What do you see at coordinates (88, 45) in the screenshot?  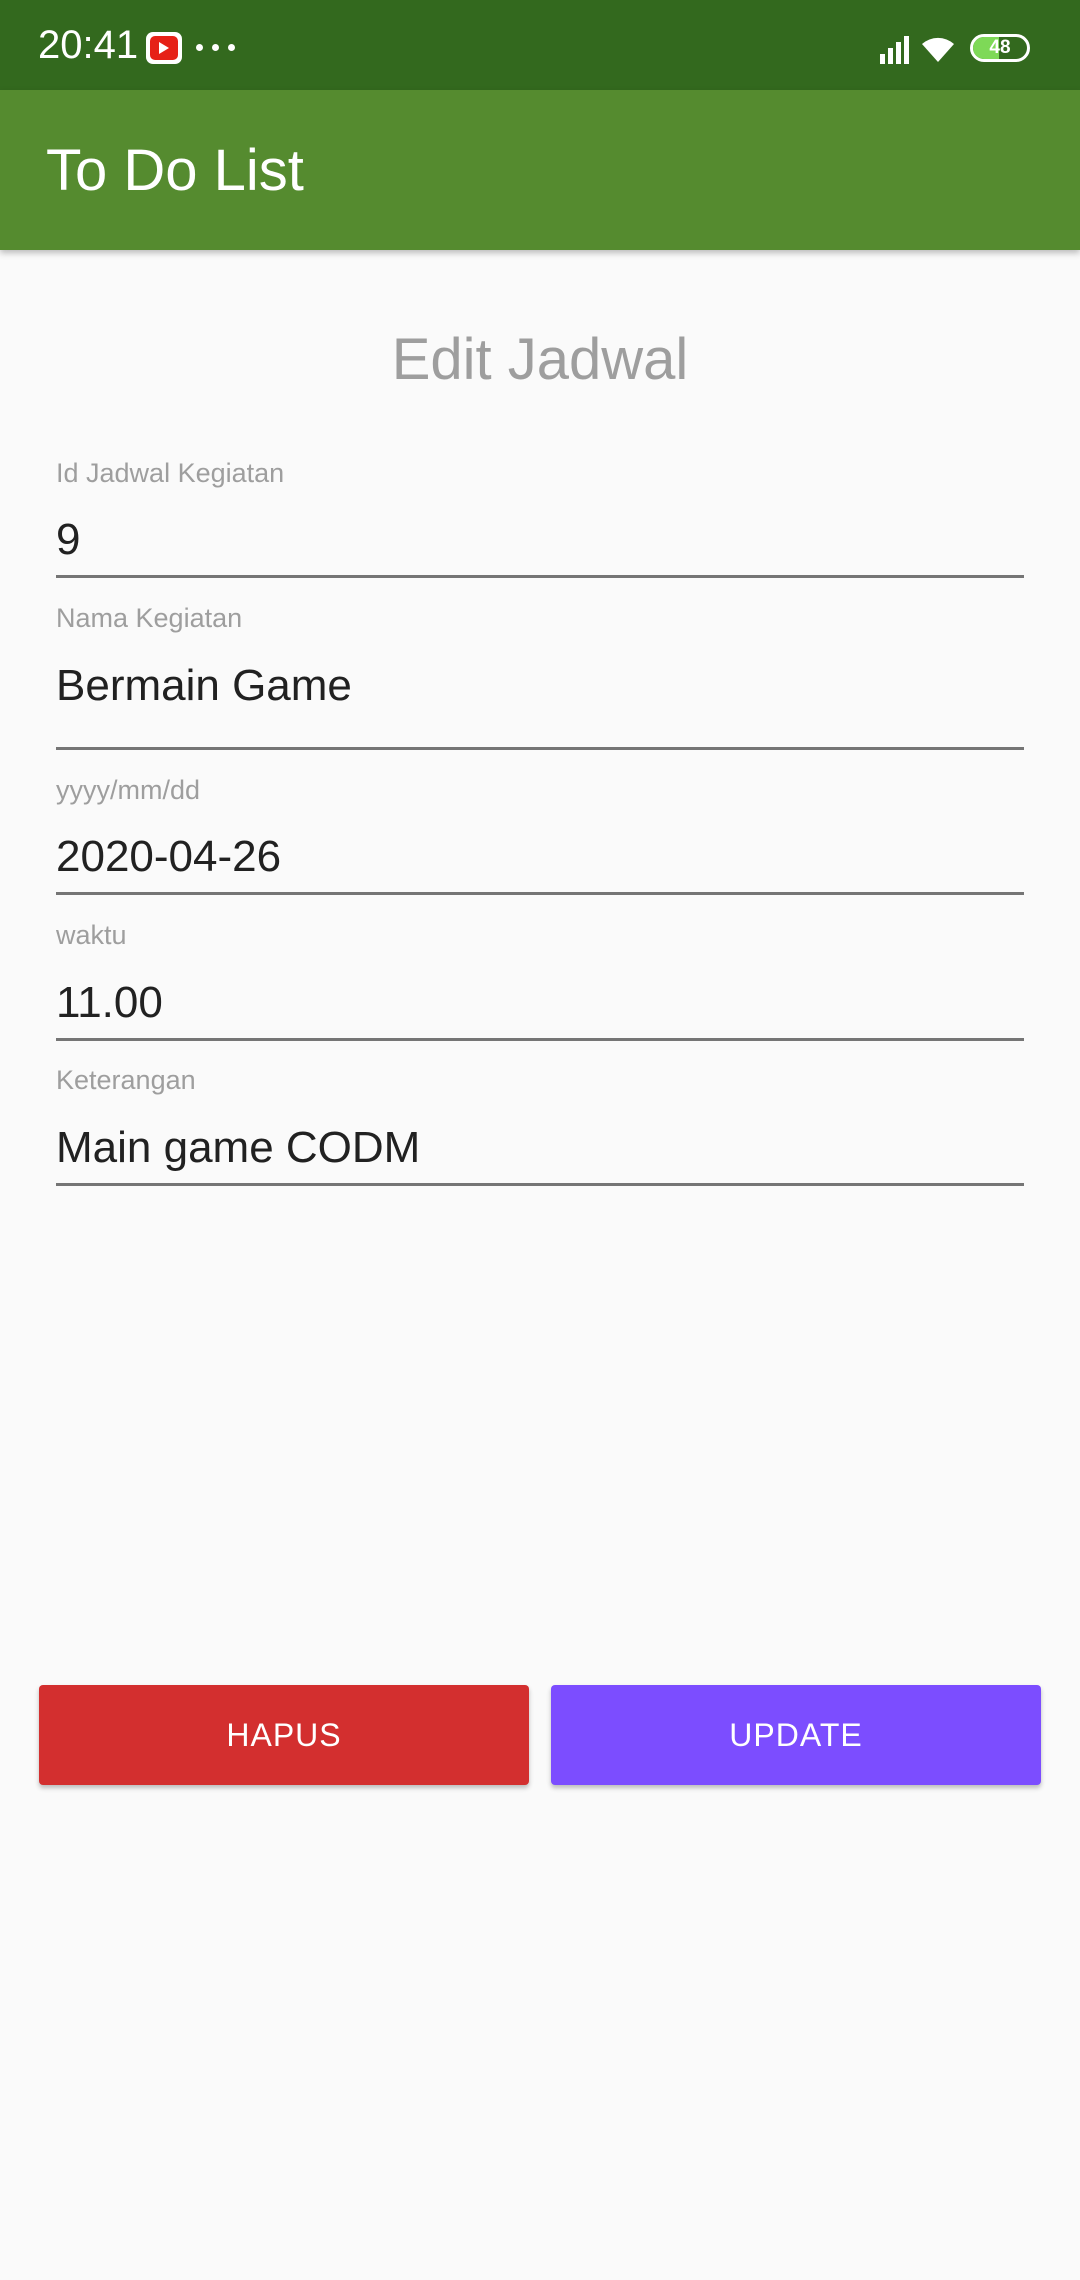 I see `status-time: 20:41` at bounding box center [88, 45].